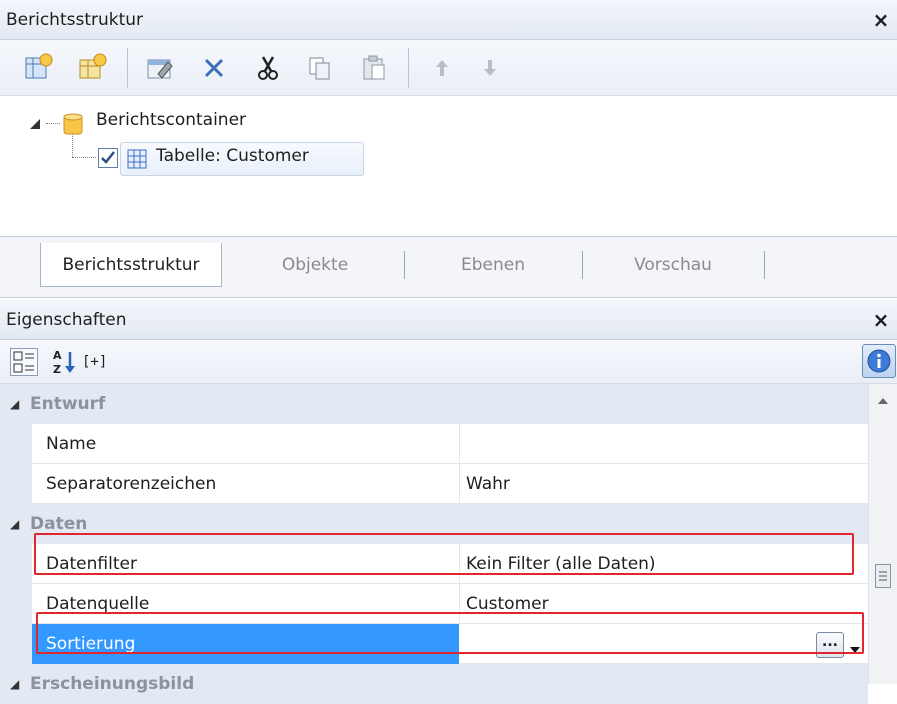 The height and width of the screenshot is (704, 897). Describe the element at coordinates (450, 633) in the screenshot. I see `highlight-sortierung` at that location.